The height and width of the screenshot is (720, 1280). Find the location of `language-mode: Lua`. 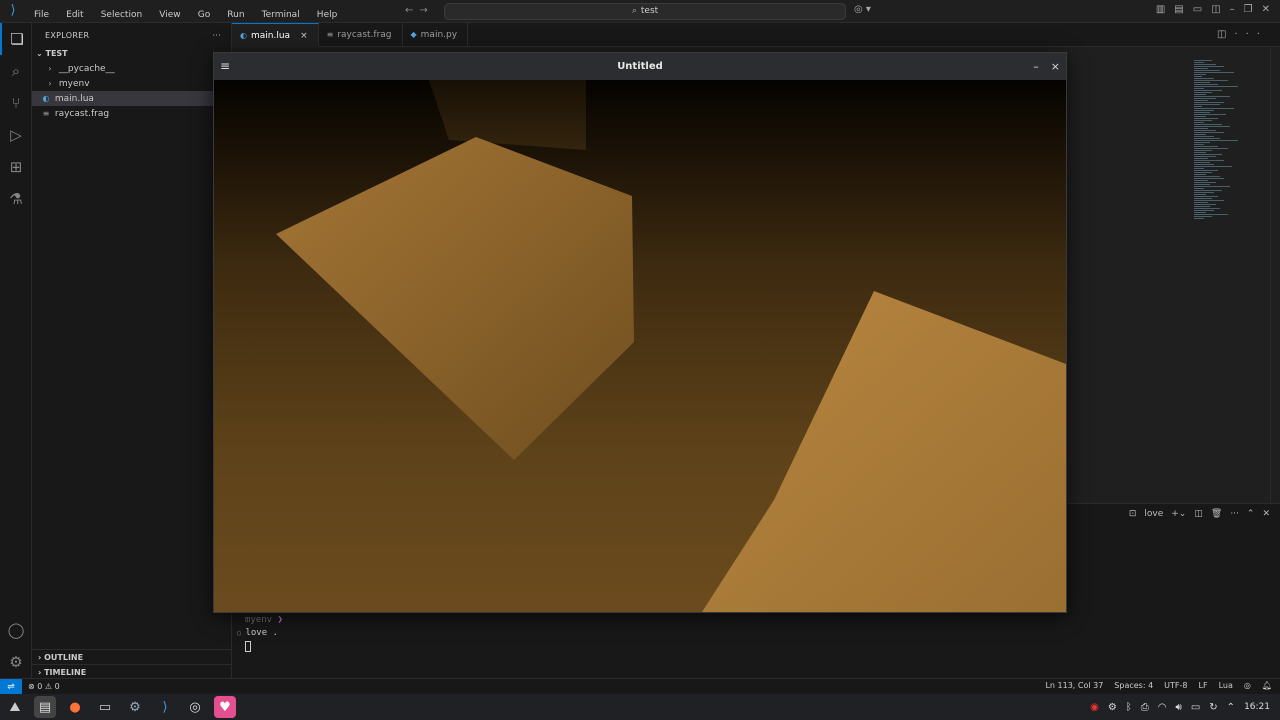

language-mode: Lua is located at coordinates (1226, 685).